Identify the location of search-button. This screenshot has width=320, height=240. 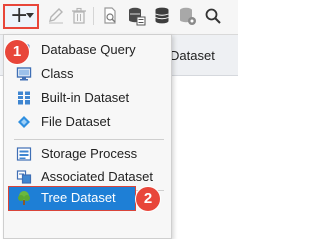
(213, 16).